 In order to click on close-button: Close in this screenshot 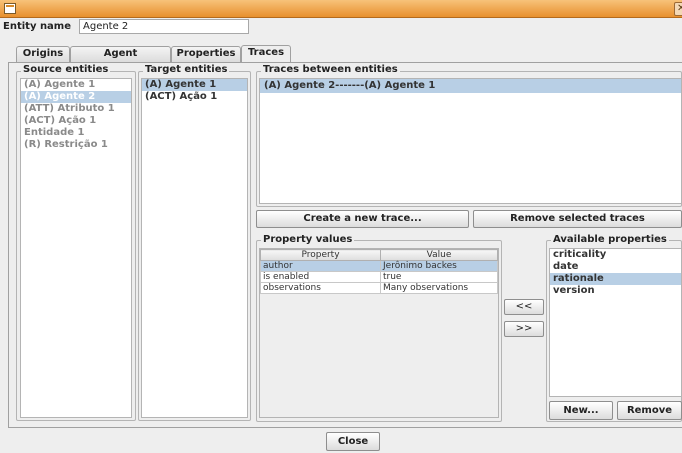, I will do `click(353, 441)`.